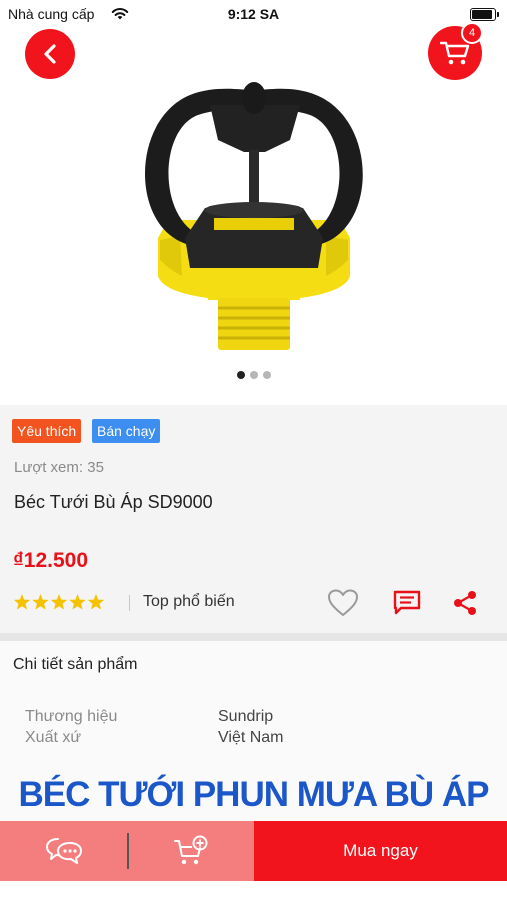  I want to click on add-to-cart-button, so click(191, 851).